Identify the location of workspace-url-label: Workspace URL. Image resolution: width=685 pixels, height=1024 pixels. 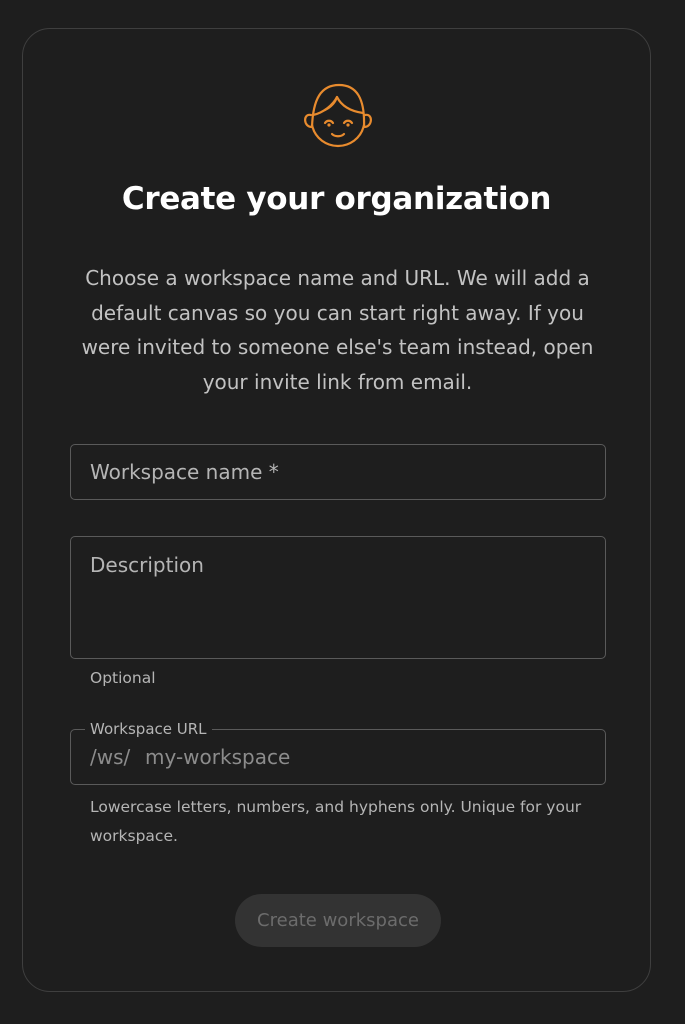
(148, 729).